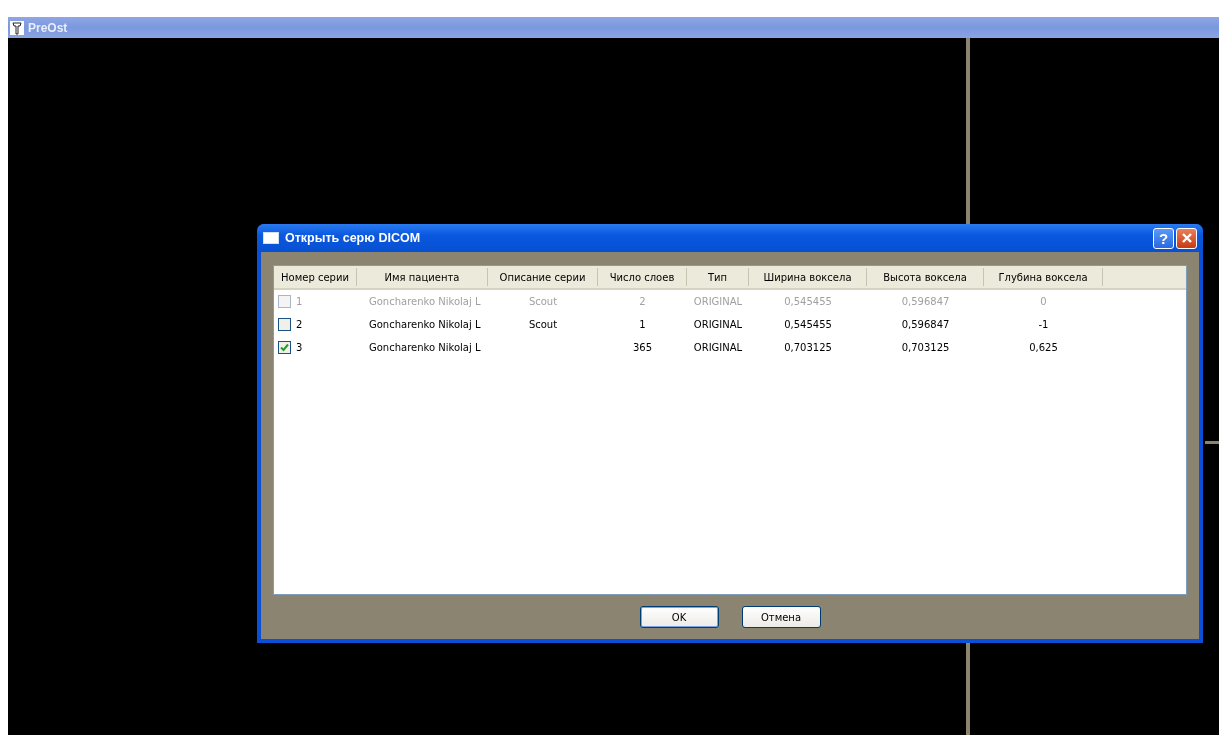 Image resolution: width=1219 pixels, height=735 pixels. I want to click on column-header: Высота воксела, so click(925, 277).